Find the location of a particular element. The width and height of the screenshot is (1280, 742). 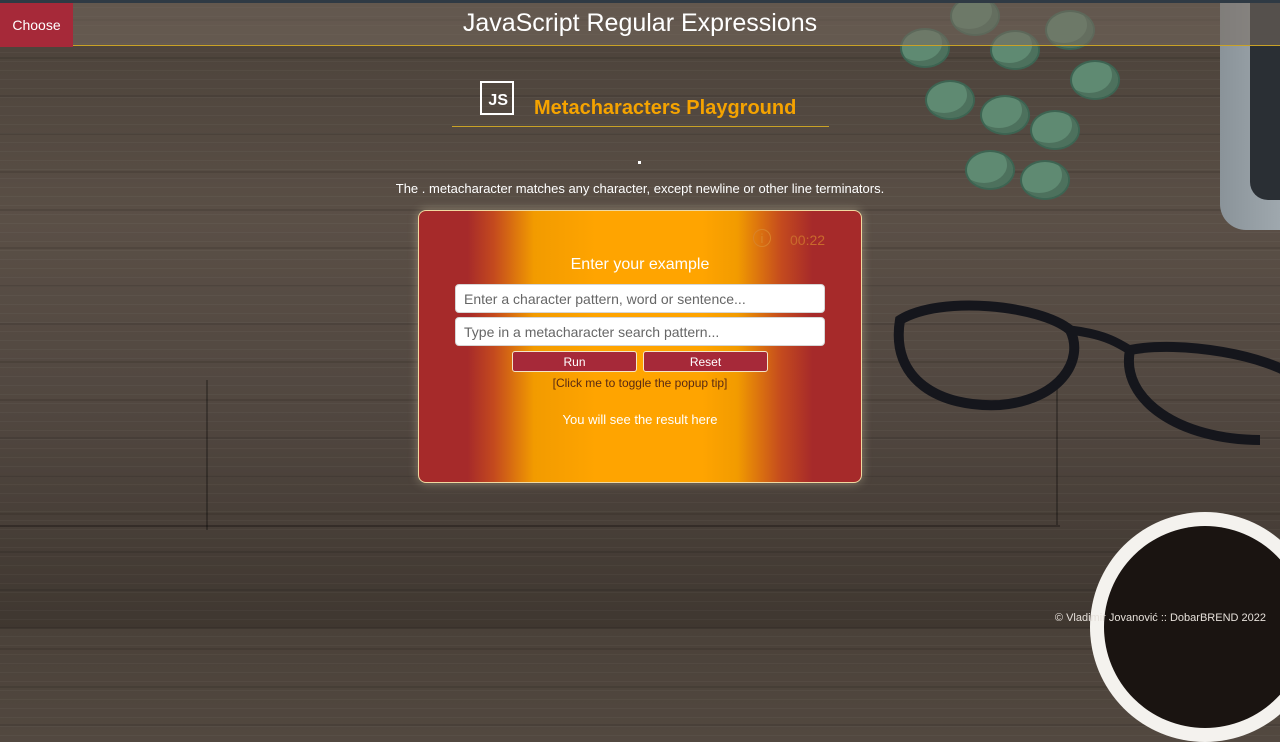

section-heading: JS Metacharacters Playground is located at coordinates (640, 103).